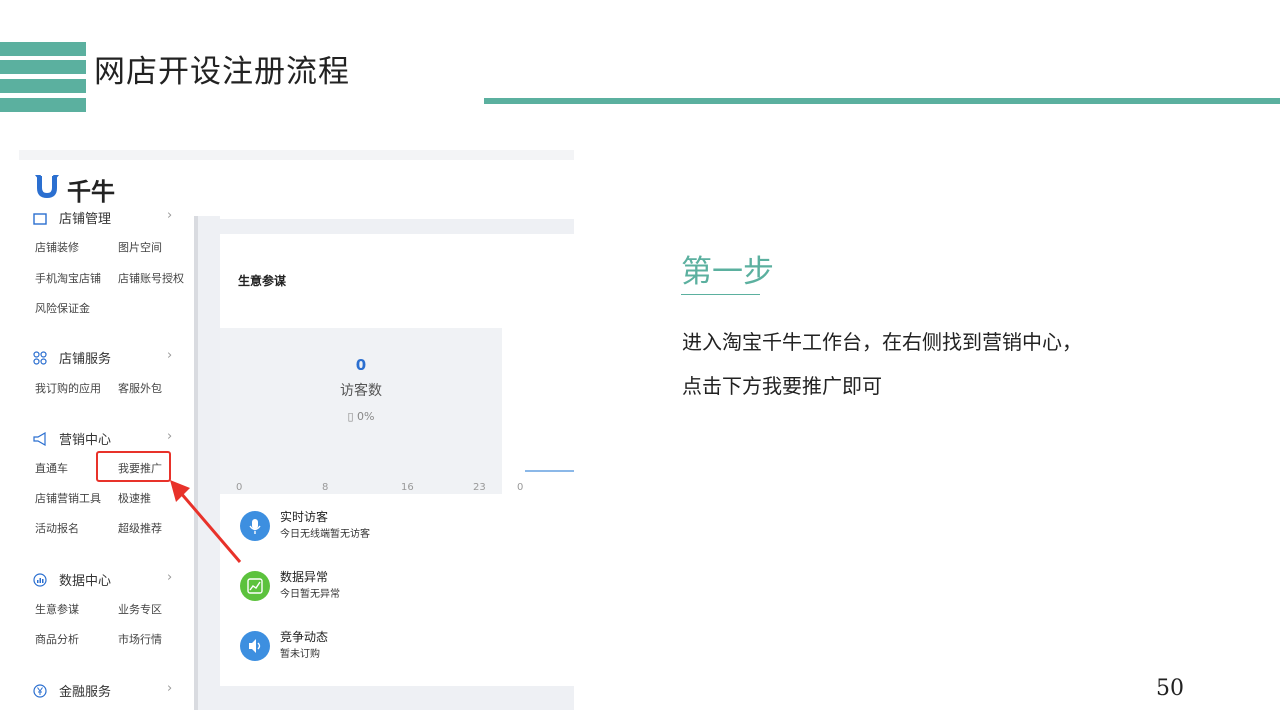 This screenshot has width=1280, height=720. Describe the element at coordinates (727, 272) in the screenshot. I see `step-title: 第一步` at that location.